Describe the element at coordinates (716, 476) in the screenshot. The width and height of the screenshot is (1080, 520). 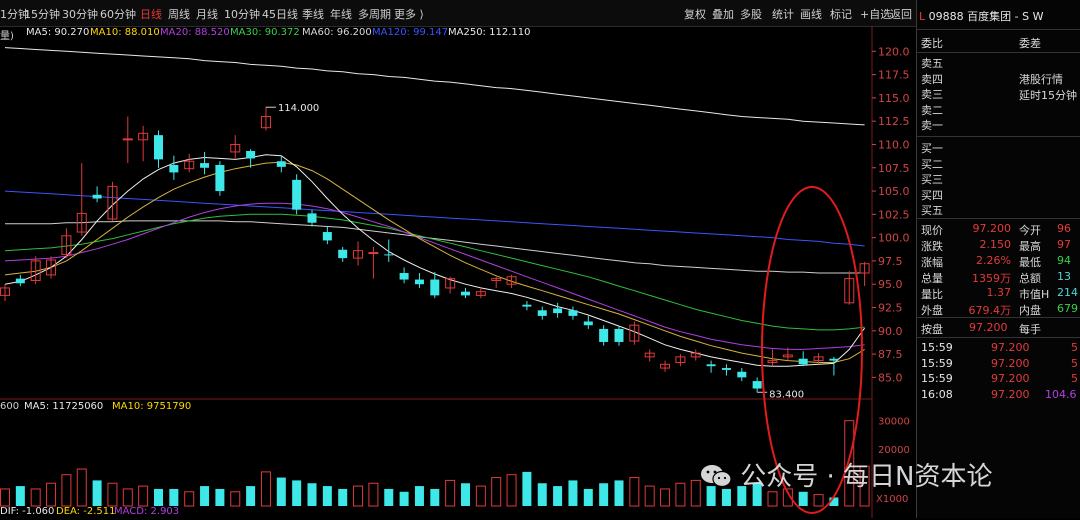
I see `wechat-icon` at that location.